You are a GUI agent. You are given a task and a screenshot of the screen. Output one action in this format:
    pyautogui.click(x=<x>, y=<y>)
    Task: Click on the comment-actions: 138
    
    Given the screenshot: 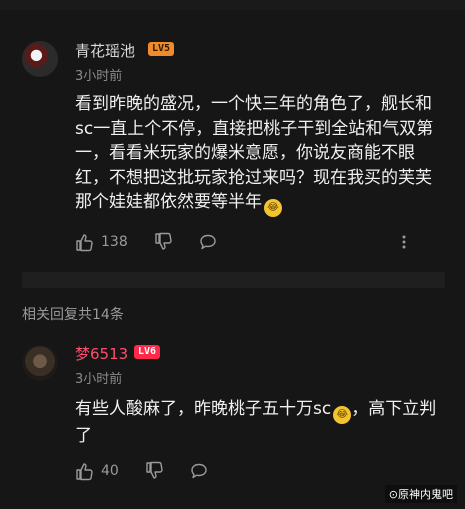 What is the action you would take?
    pyautogui.click(x=260, y=242)
    